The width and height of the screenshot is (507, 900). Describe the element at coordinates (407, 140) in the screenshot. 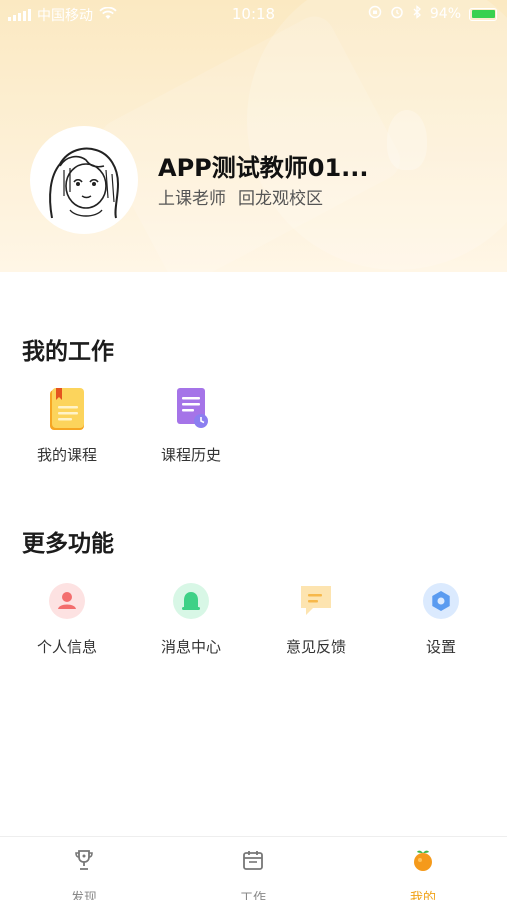

I see `header-decoration` at that location.